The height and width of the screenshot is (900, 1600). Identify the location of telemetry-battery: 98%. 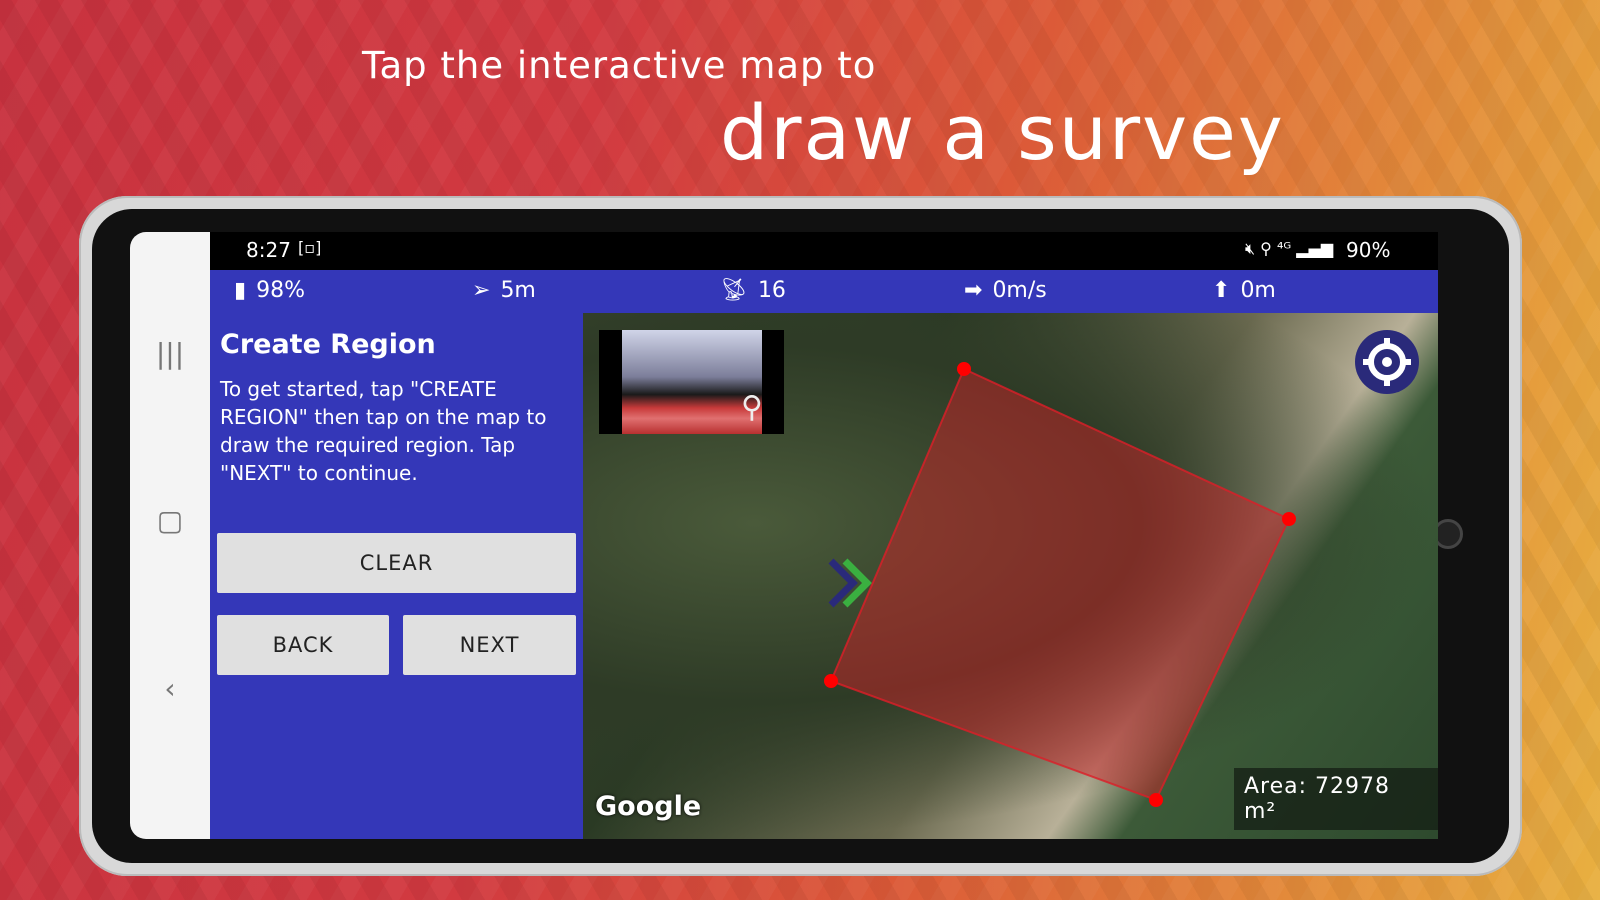
(281, 290).